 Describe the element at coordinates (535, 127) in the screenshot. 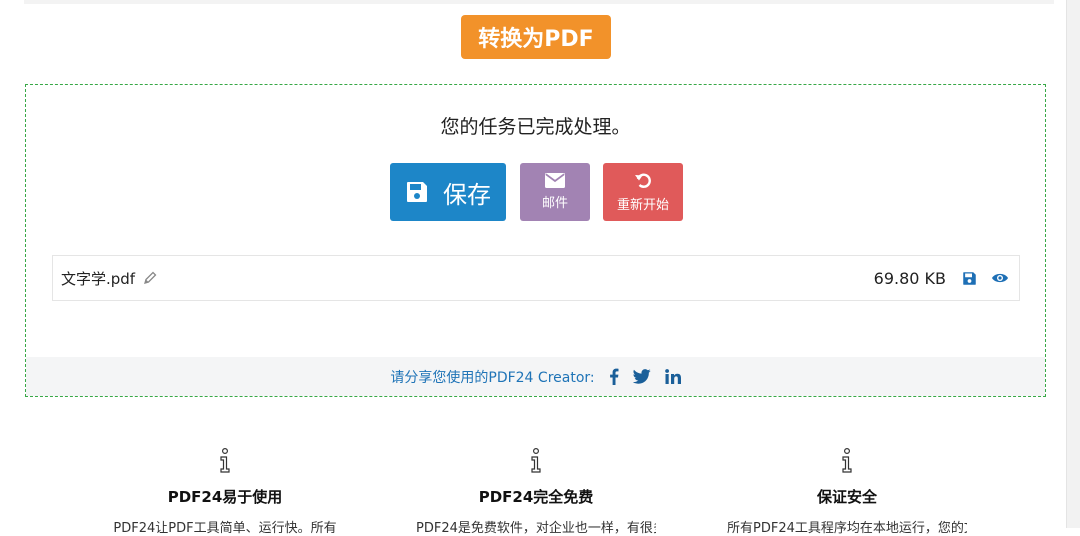

I see `completion-message: 您的任务已完成处理。` at that location.